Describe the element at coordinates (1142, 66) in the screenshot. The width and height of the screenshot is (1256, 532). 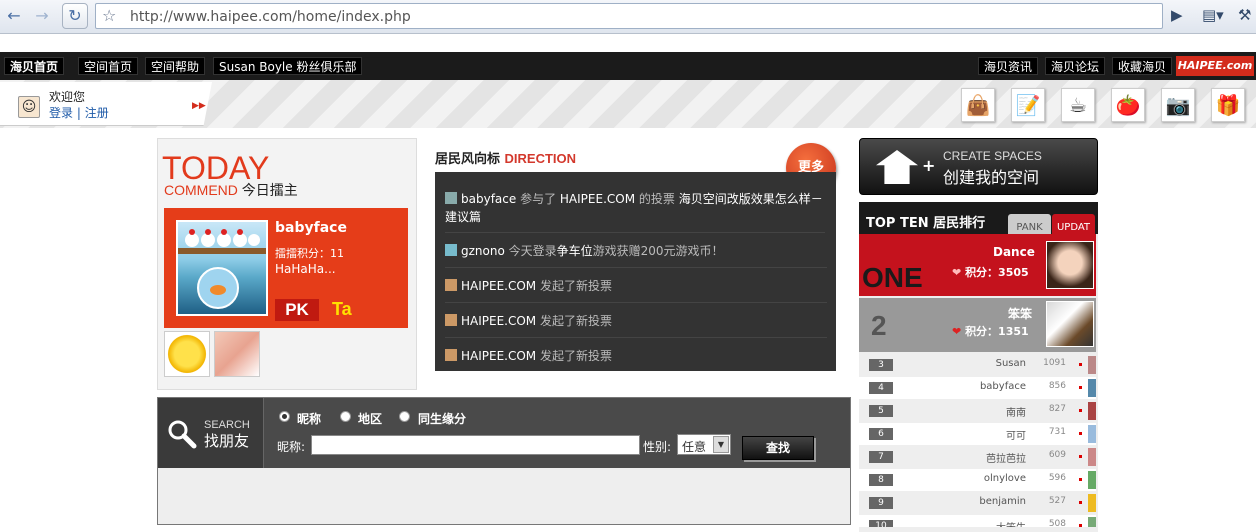
I see `nav-bookmark-haipee: 收藏海贝` at that location.